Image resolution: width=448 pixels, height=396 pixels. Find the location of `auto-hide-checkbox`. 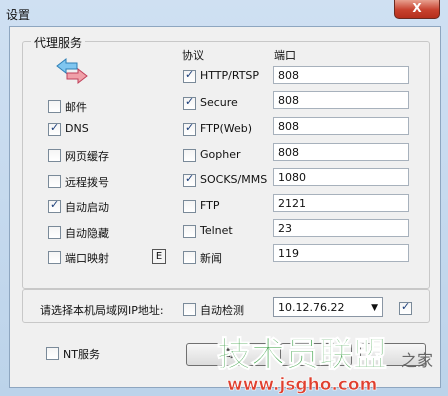

auto-hide-checkbox is located at coordinates (54, 232).